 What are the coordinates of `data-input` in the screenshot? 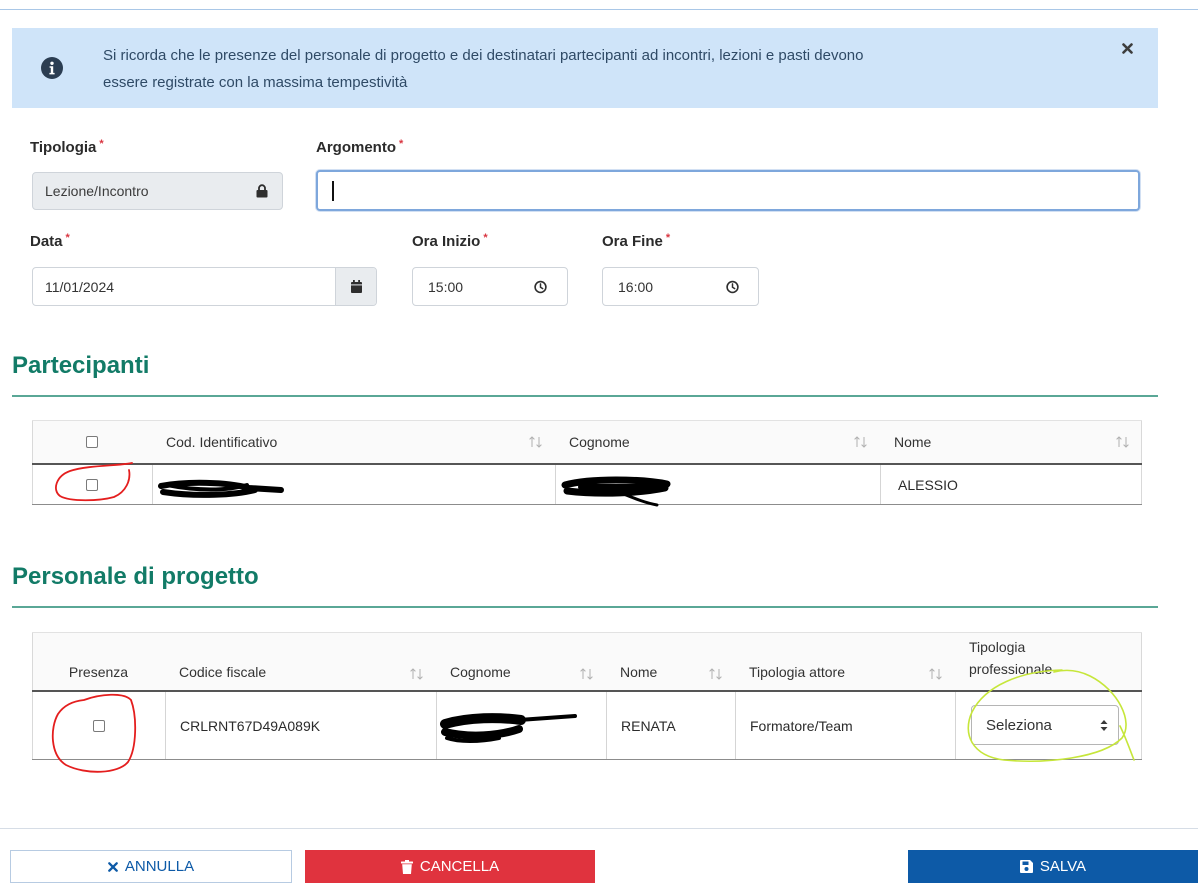 It's located at (185, 286).